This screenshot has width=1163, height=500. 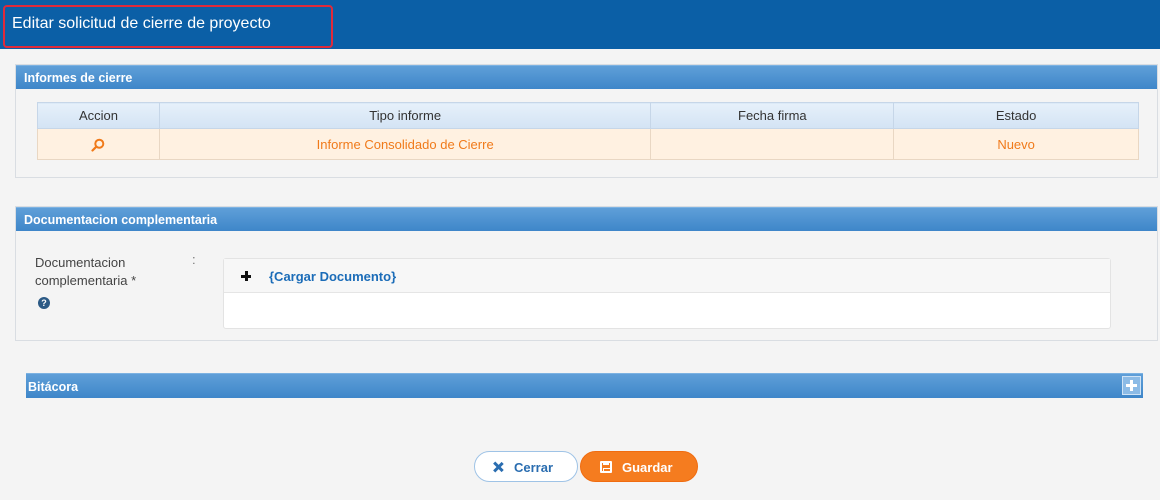 I want to click on bitacora-panel-header: Bitácora, so click(x=584, y=385).